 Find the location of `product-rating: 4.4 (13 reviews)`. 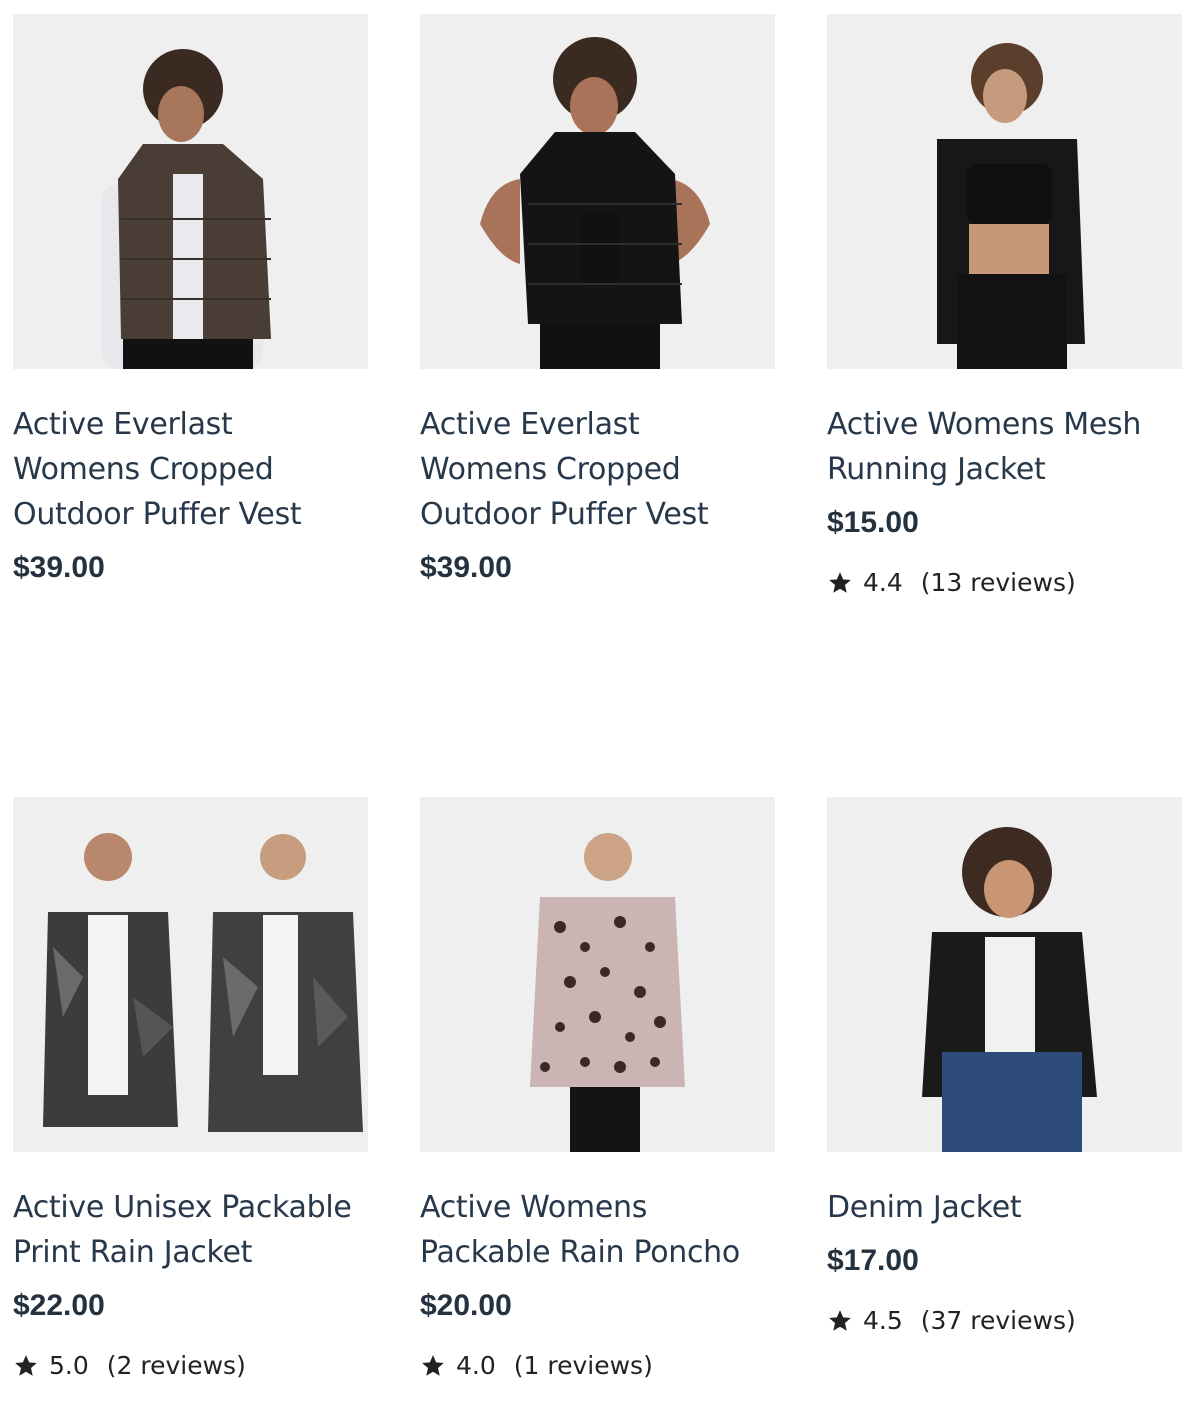

product-rating: 4.4 (13 reviews) is located at coordinates (1004, 582).